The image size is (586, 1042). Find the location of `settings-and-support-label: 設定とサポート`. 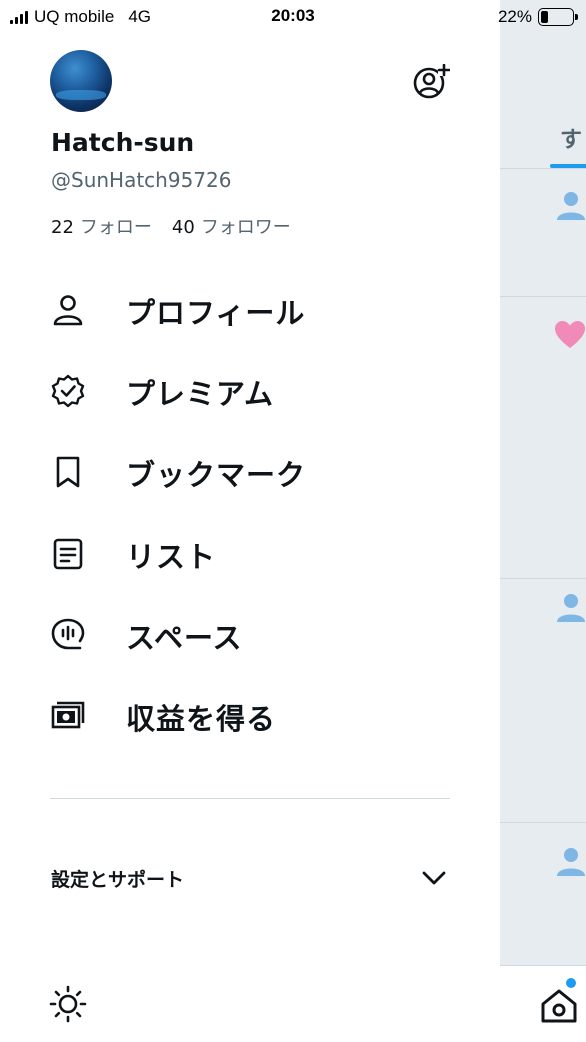

settings-and-support-label: 設定とサポート is located at coordinates (118, 880).